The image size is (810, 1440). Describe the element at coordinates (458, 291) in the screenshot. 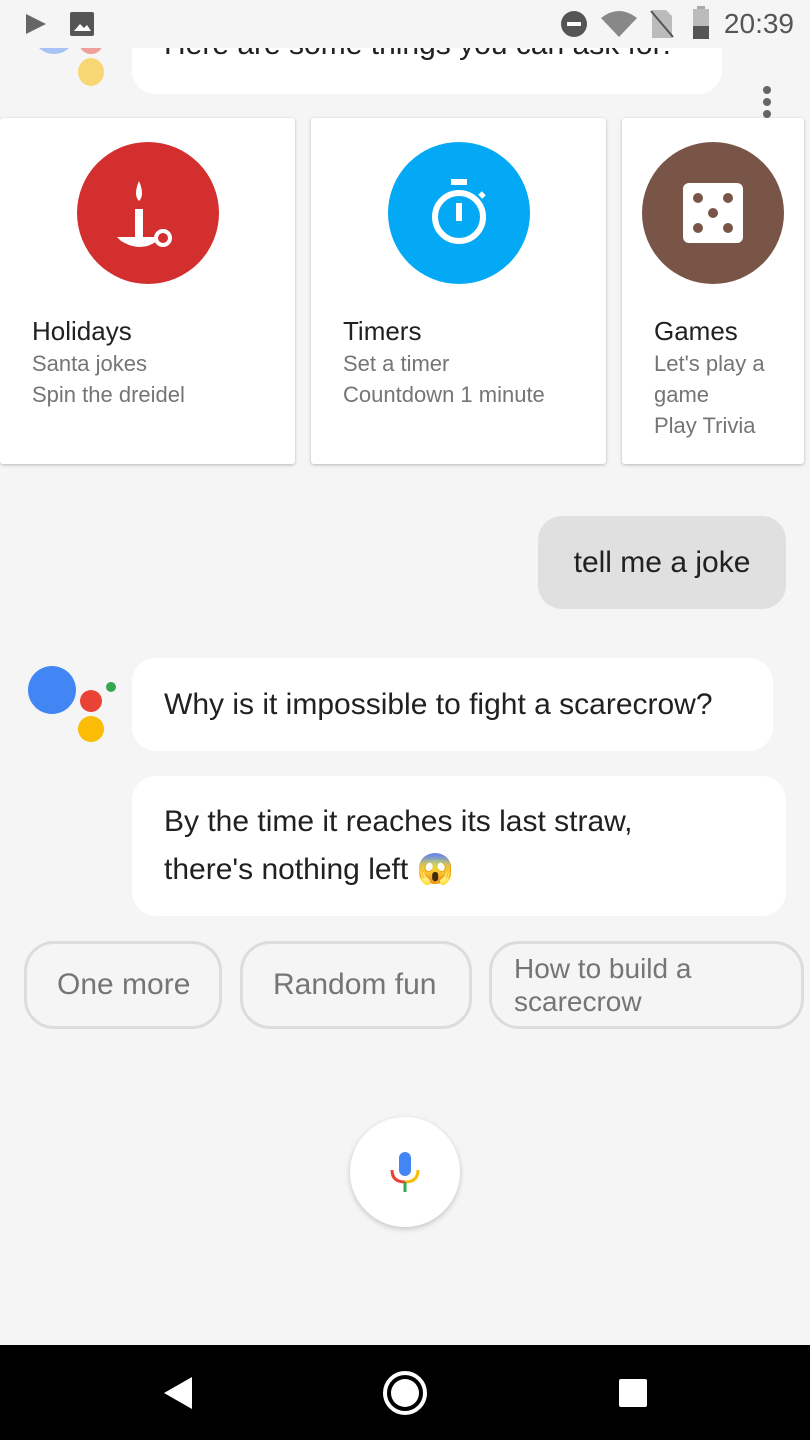

I see `suggestion-card-timers: Timers Set a timer Countdown 1 minute` at that location.